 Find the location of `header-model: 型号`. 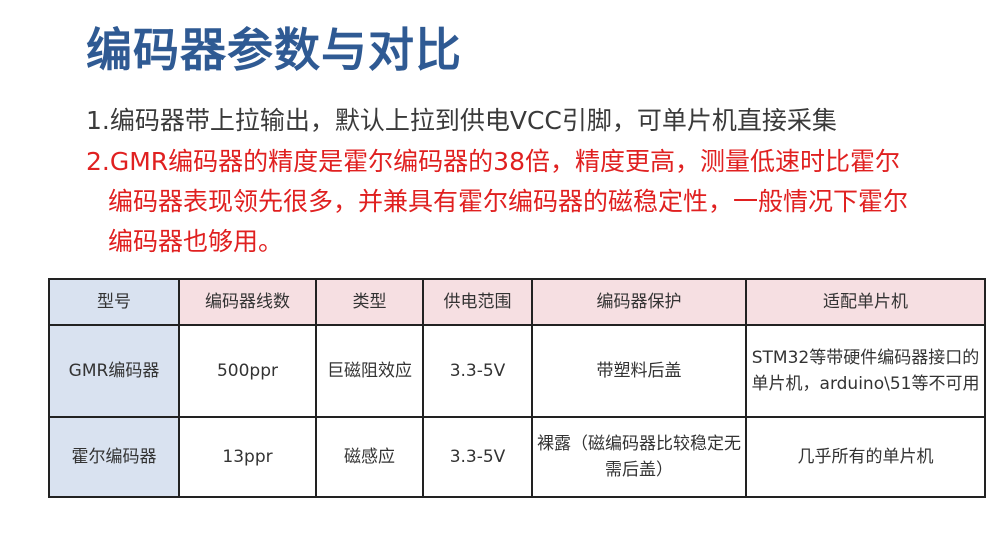

header-model: 型号 is located at coordinates (114, 302).